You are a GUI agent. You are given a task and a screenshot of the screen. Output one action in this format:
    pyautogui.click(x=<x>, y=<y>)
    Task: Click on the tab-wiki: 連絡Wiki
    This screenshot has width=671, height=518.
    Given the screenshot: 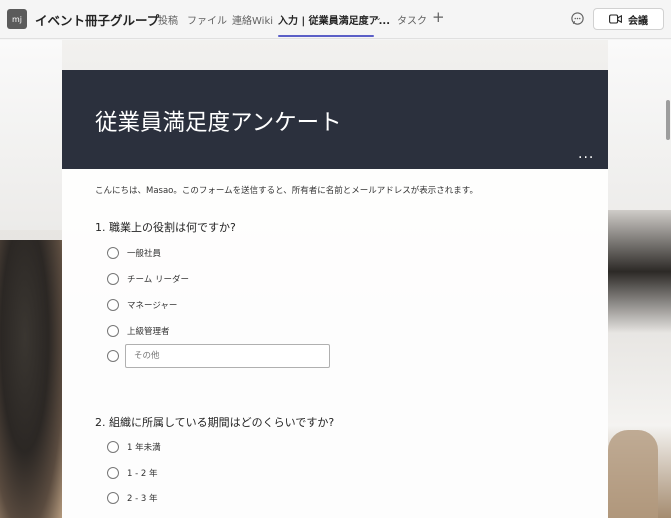 What is the action you would take?
    pyautogui.click(x=252, y=19)
    